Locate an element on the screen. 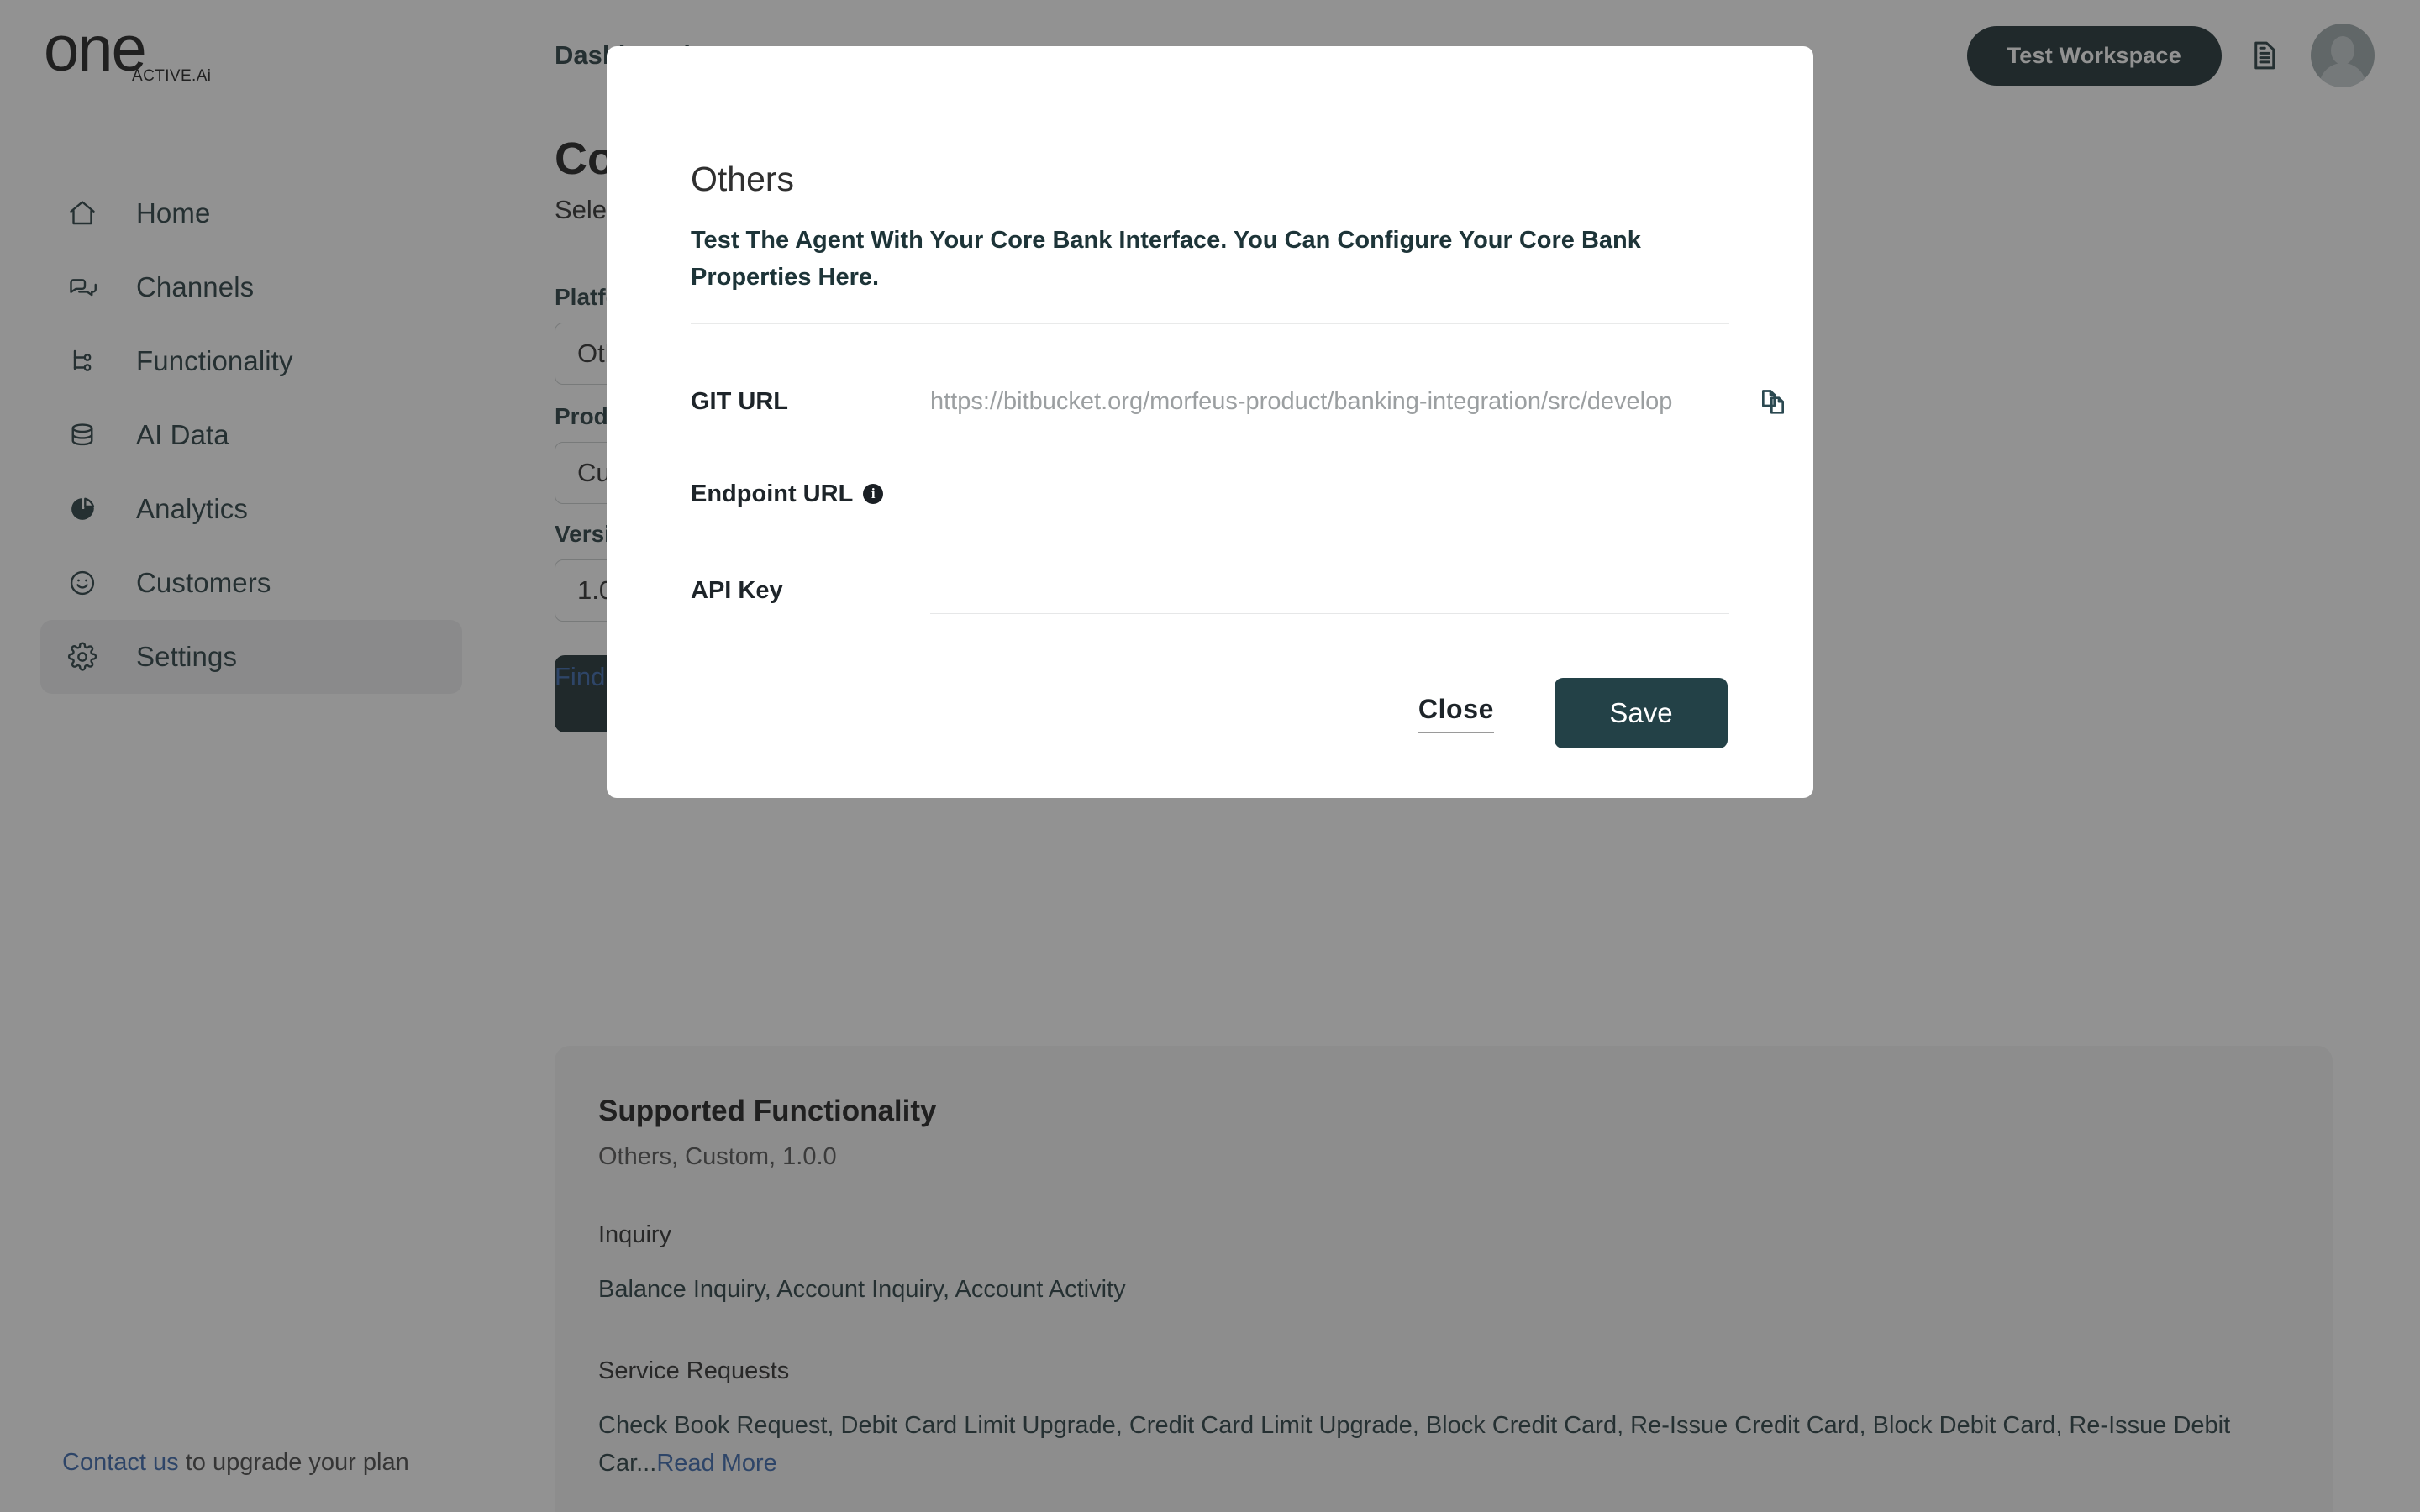 This screenshot has width=2420, height=1512. api-key-input is located at coordinates (1329, 590).